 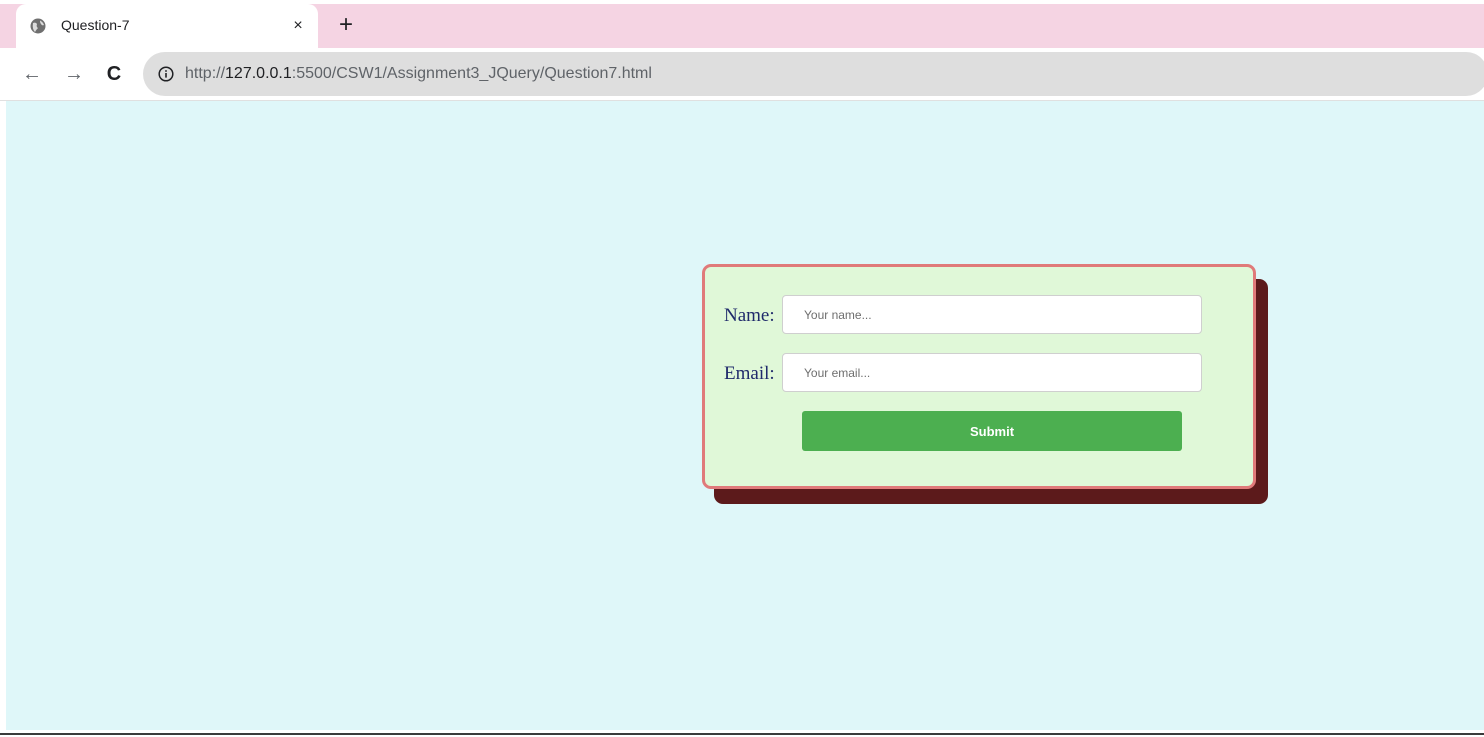 What do you see at coordinates (742, 26) in the screenshot?
I see `tab-strip: Question-7 × +` at bounding box center [742, 26].